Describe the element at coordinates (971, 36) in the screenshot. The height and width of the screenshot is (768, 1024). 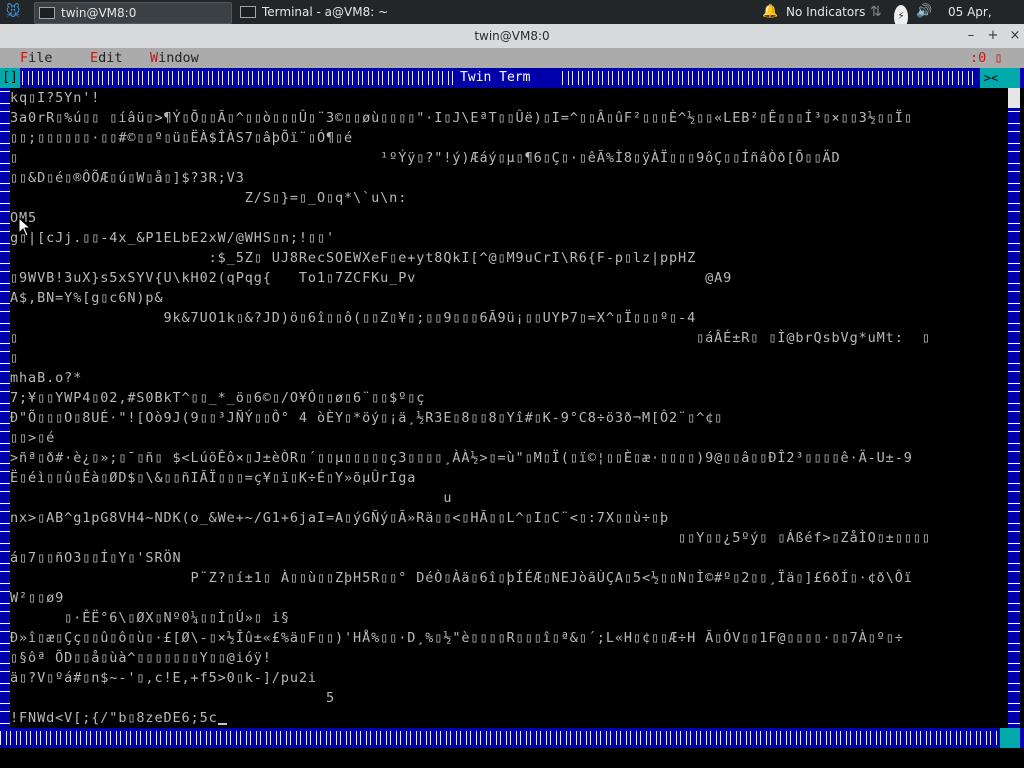
I see `minimize-button: –` at that location.